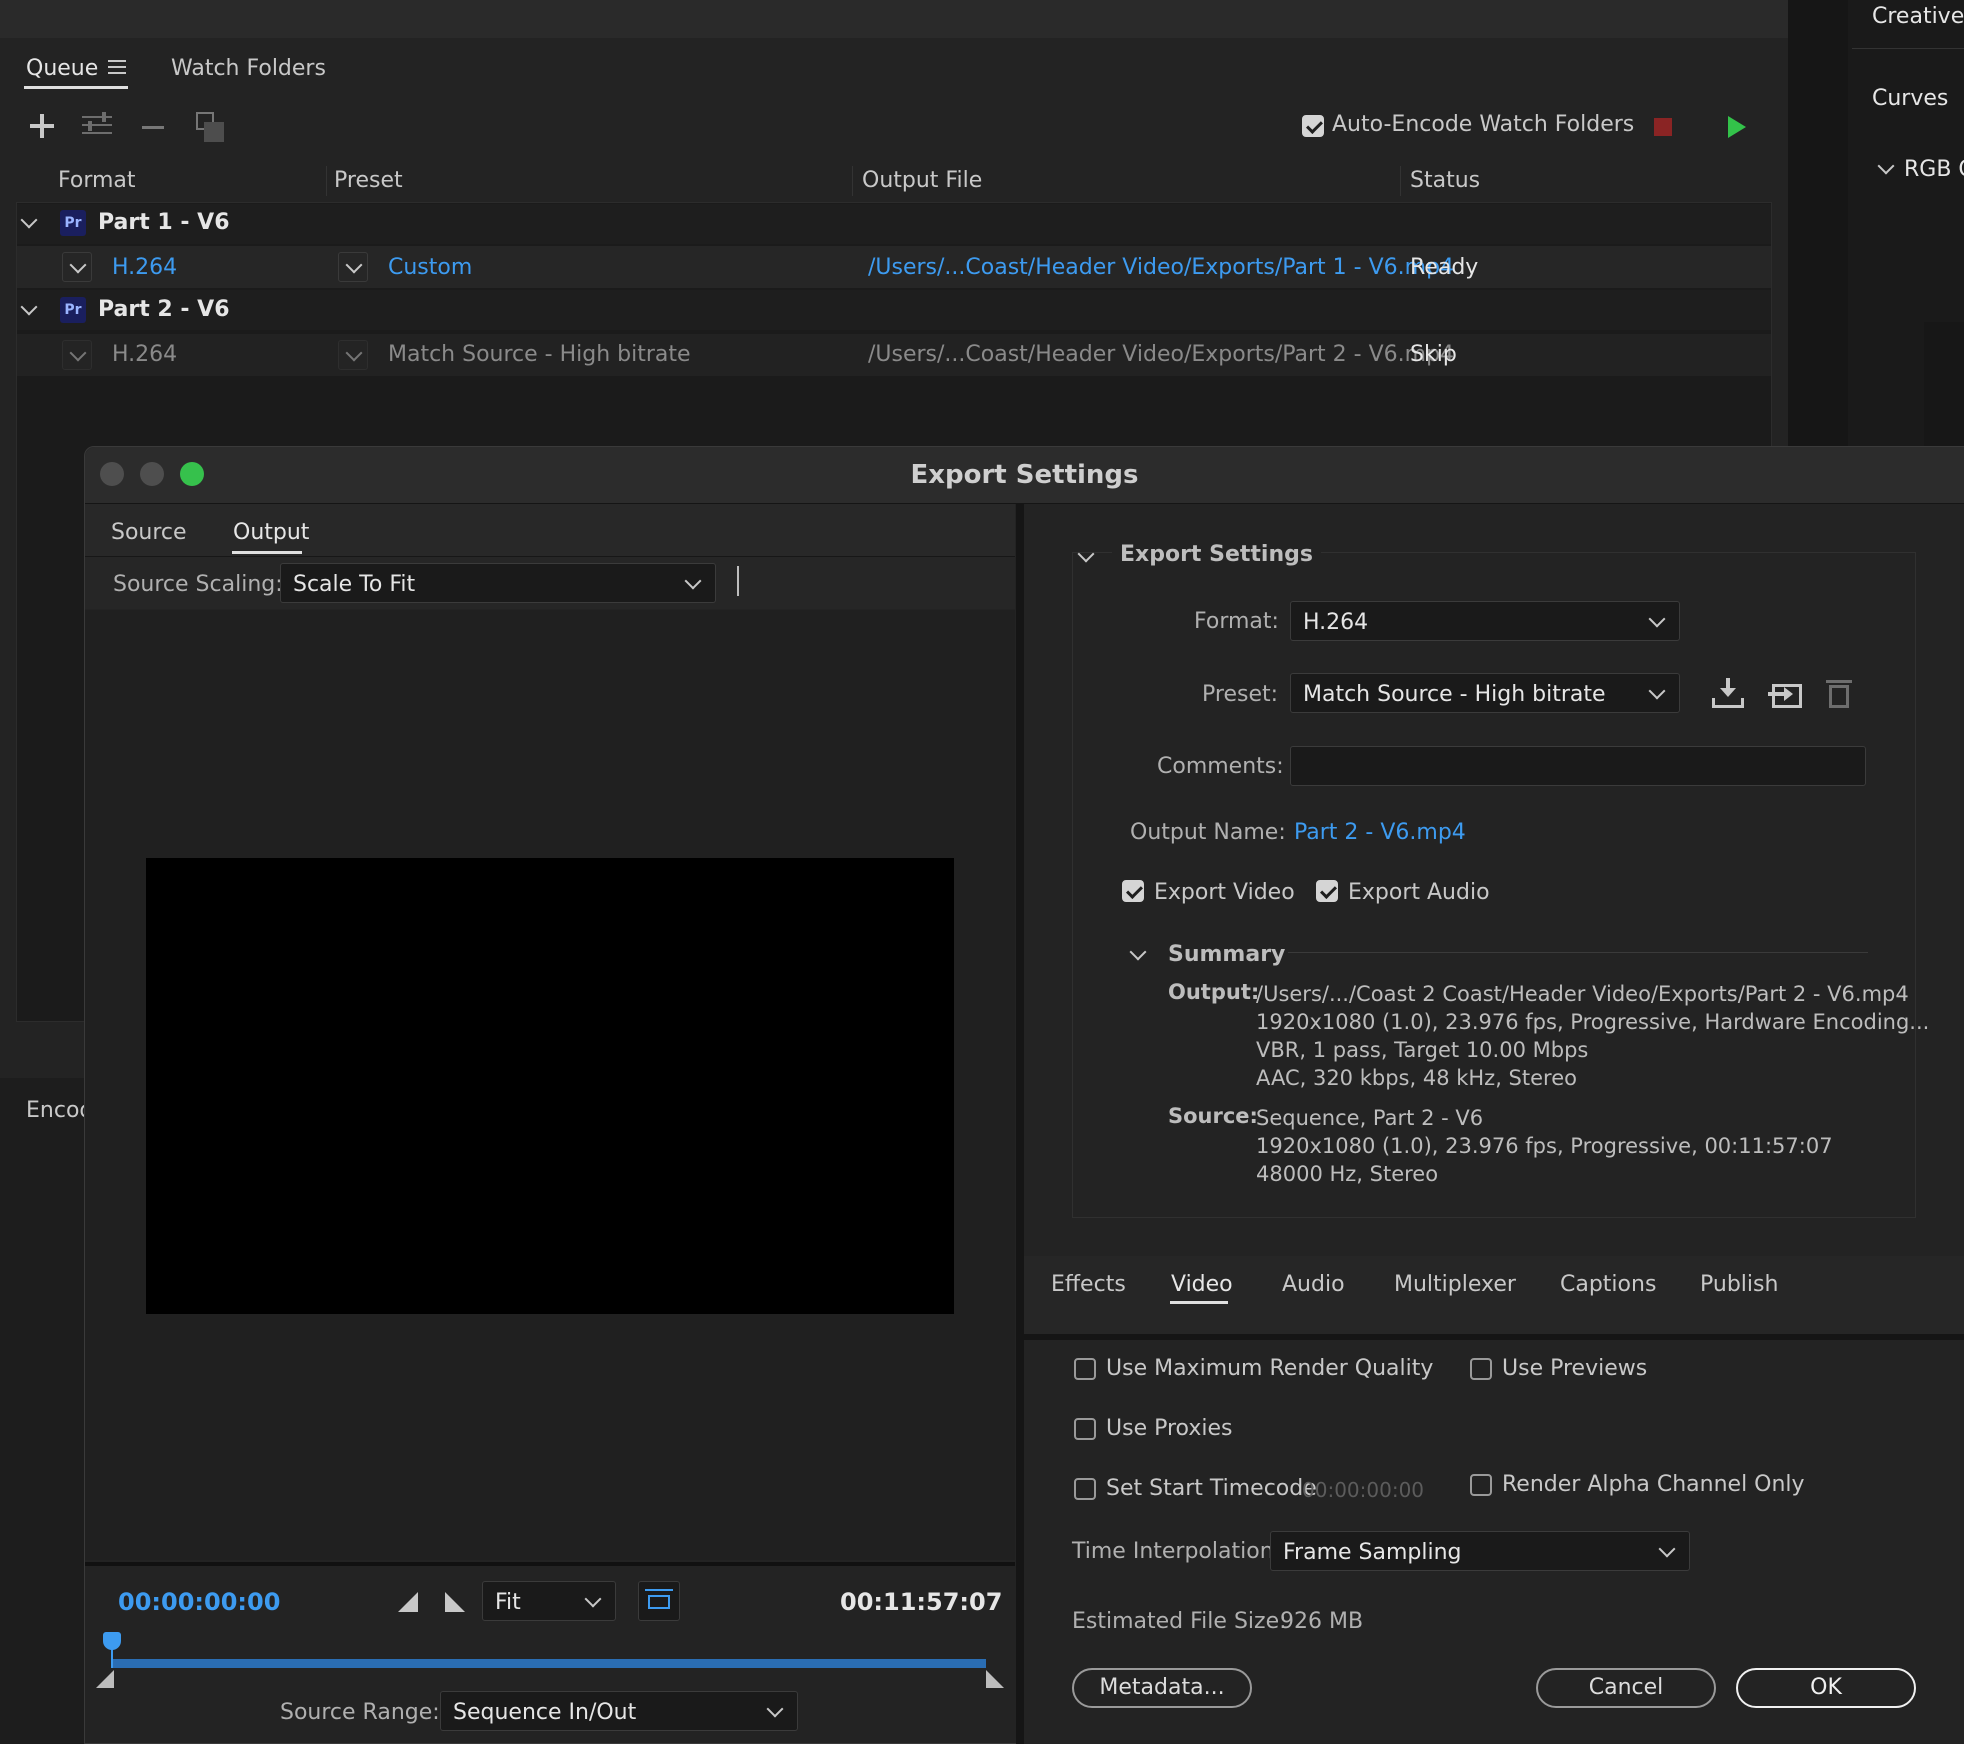 This screenshot has height=1744, width=1964. What do you see at coordinates (1455, 1284) in the screenshot?
I see `tab-multiplexer: Multiplexer` at bounding box center [1455, 1284].